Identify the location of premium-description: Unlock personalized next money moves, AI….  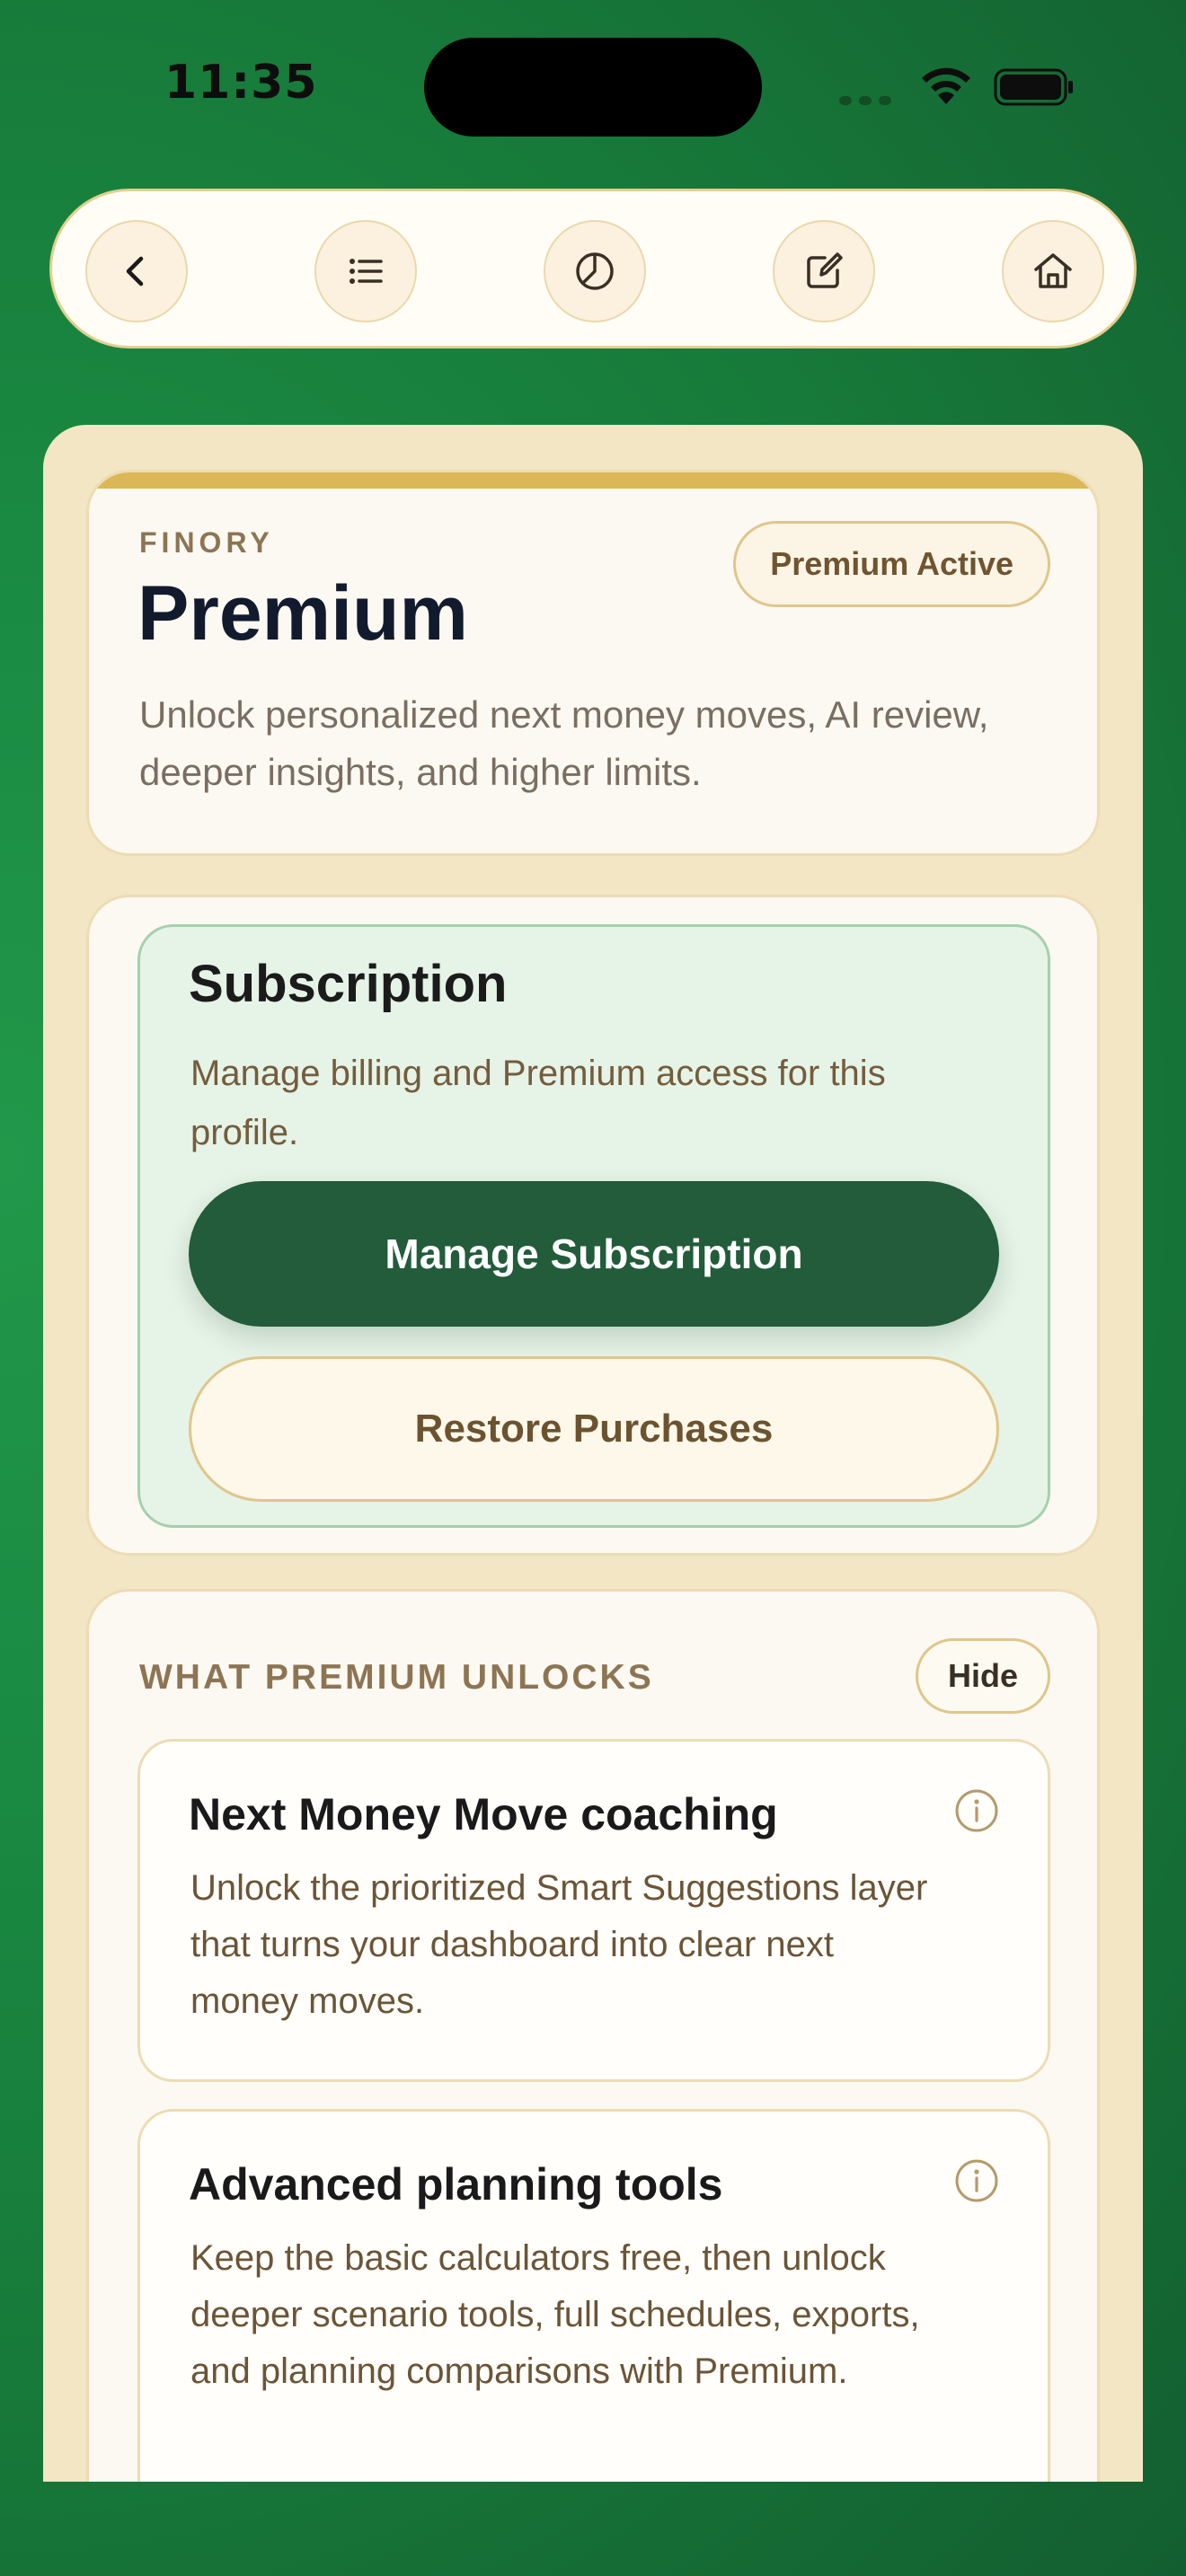
(564, 743).